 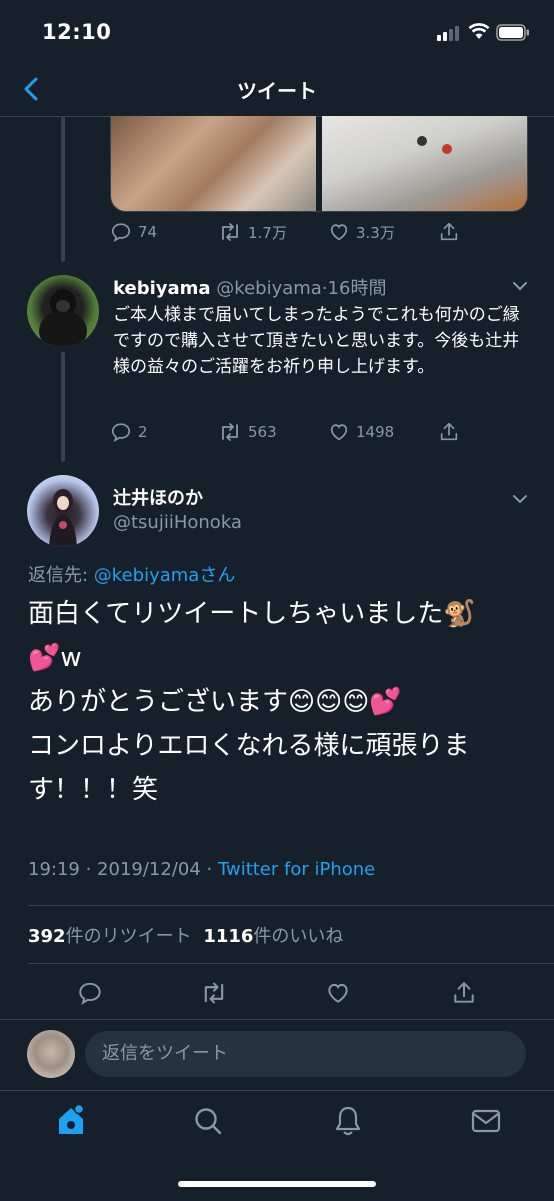 What do you see at coordinates (165, 575) in the screenshot?
I see `reply-to-handle-link: @kebiyamaさん` at bounding box center [165, 575].